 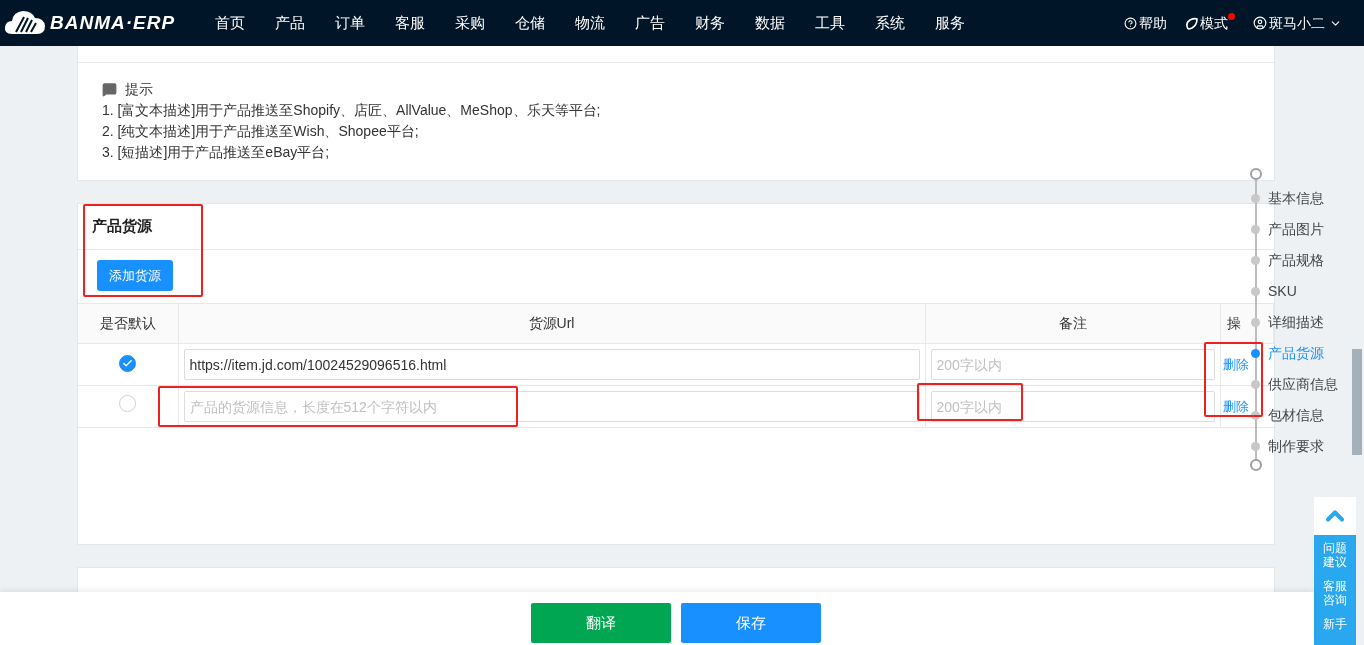 I want to click on nav-menu-item: 仓储, so click(x=530, y=23).